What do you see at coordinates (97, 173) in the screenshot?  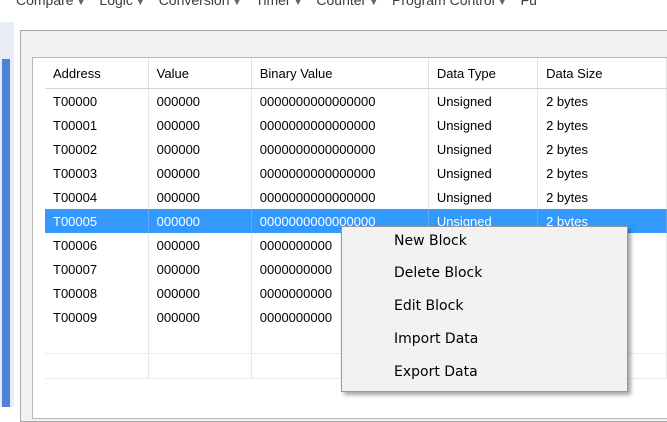 I see `cell-address: T00003` at bounding box center [97, 173].